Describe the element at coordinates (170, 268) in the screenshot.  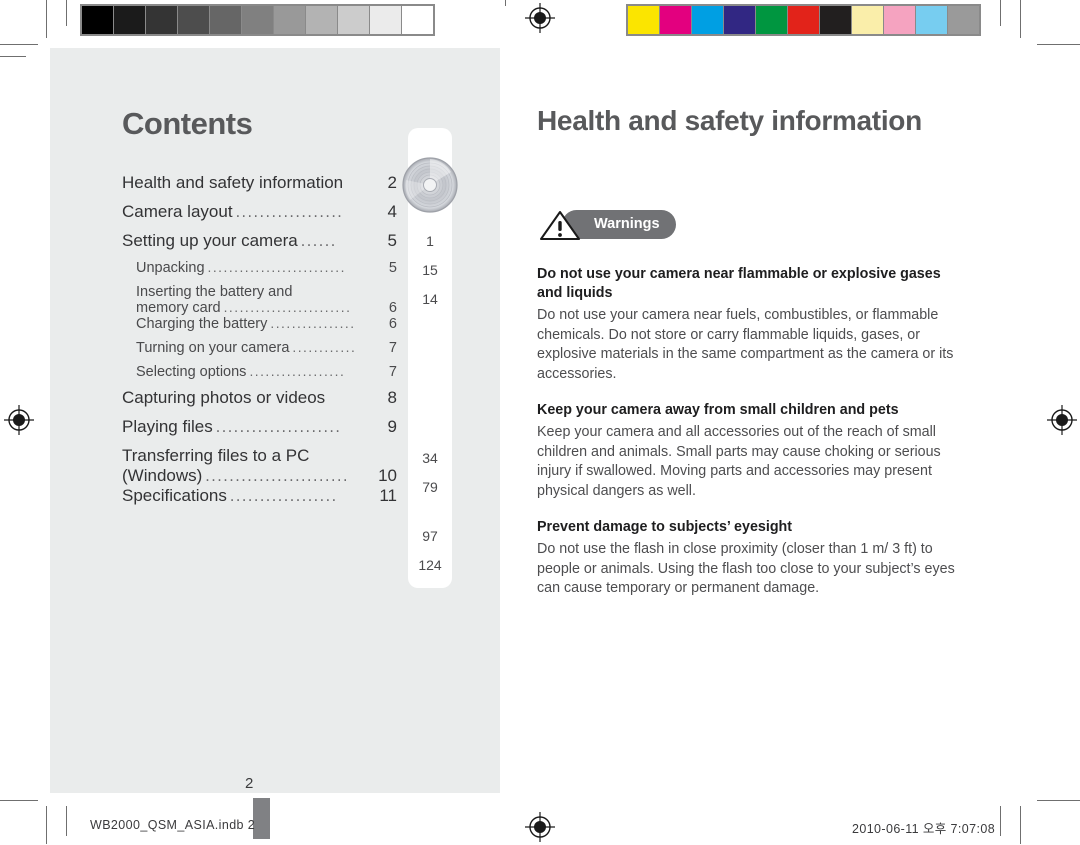
I see `toc-entry-label: Unpacking` at that location.